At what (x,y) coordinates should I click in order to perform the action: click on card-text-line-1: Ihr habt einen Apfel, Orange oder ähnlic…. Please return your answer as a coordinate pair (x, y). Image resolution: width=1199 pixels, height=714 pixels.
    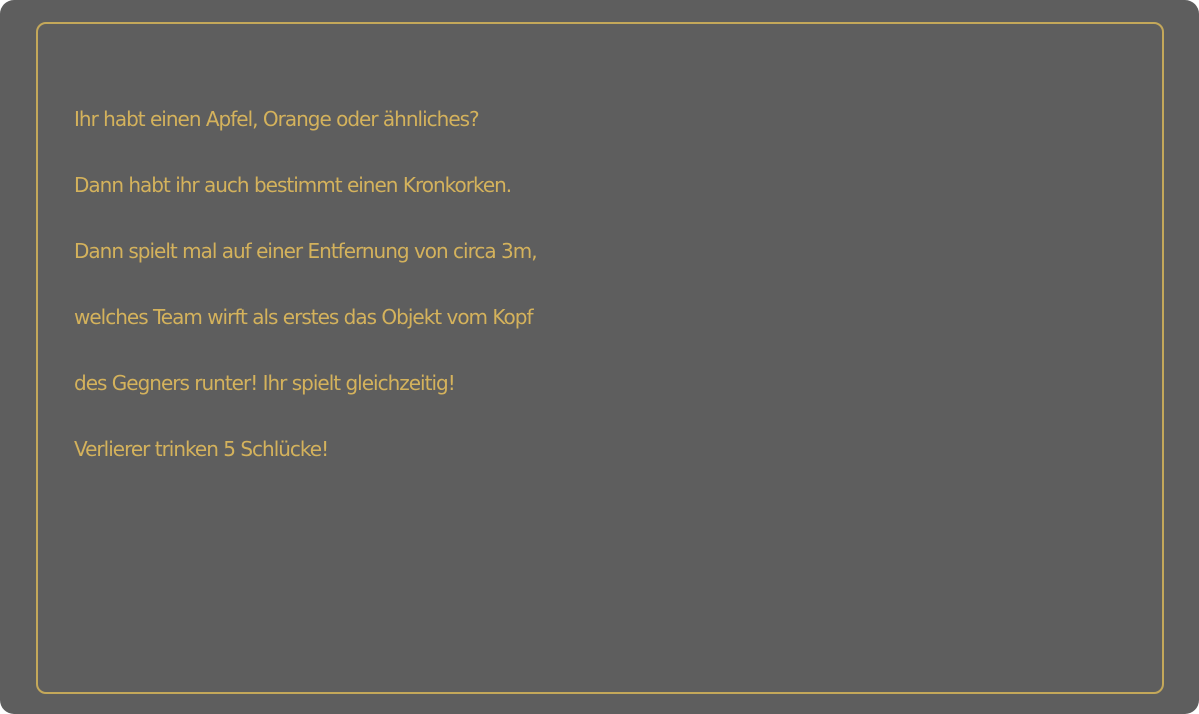
    Looking at the image, I should click on (277, 119).